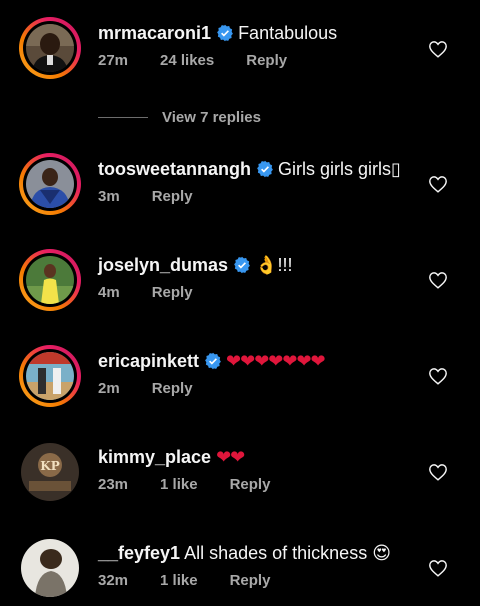  I want to click on svg-text: KP, so click(49, 466).